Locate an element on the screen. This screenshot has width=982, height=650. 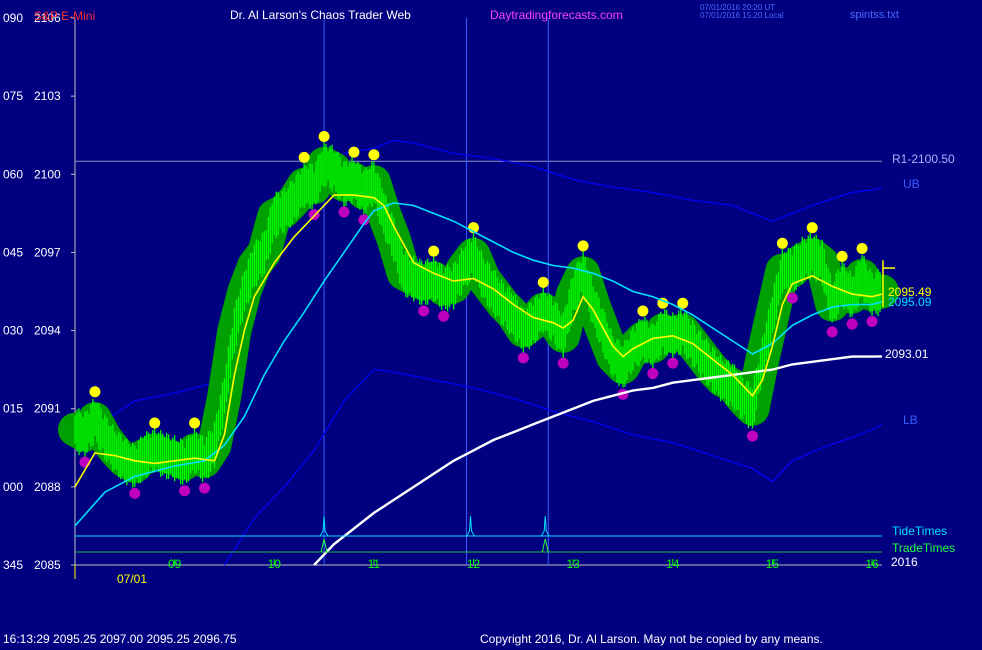
y-tick-angle-060: 060 is located at coordinates (13, 174).